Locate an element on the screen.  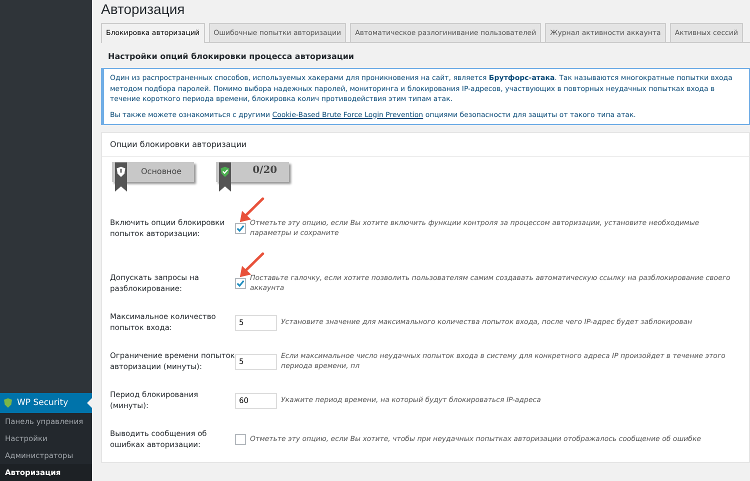
panel-title: Опции блокировки авторизации is located at coordinates (425, 145).